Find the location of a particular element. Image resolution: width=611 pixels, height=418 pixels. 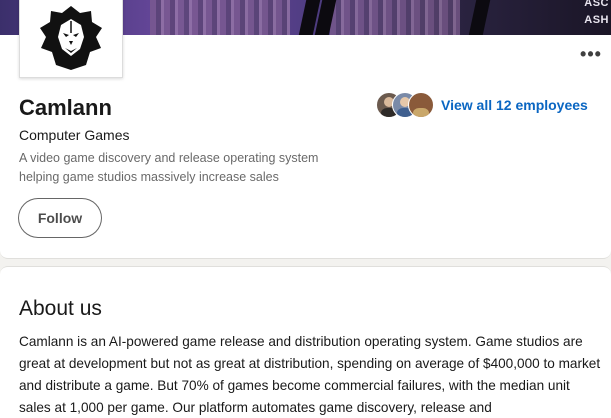

cover-corner-text: ASH is located at coordinates (596, 20).